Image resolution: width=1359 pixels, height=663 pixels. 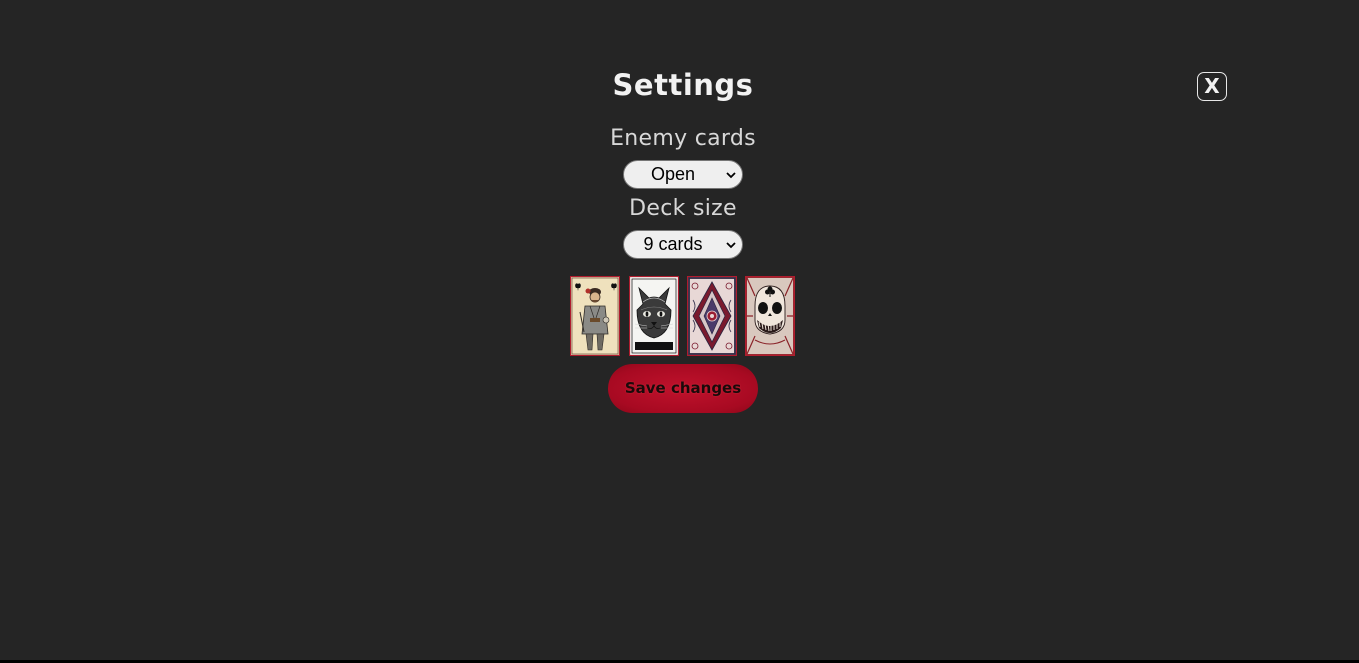 I want to click on enemy-cards-selected-value: Open, so click(x=673, y=174).